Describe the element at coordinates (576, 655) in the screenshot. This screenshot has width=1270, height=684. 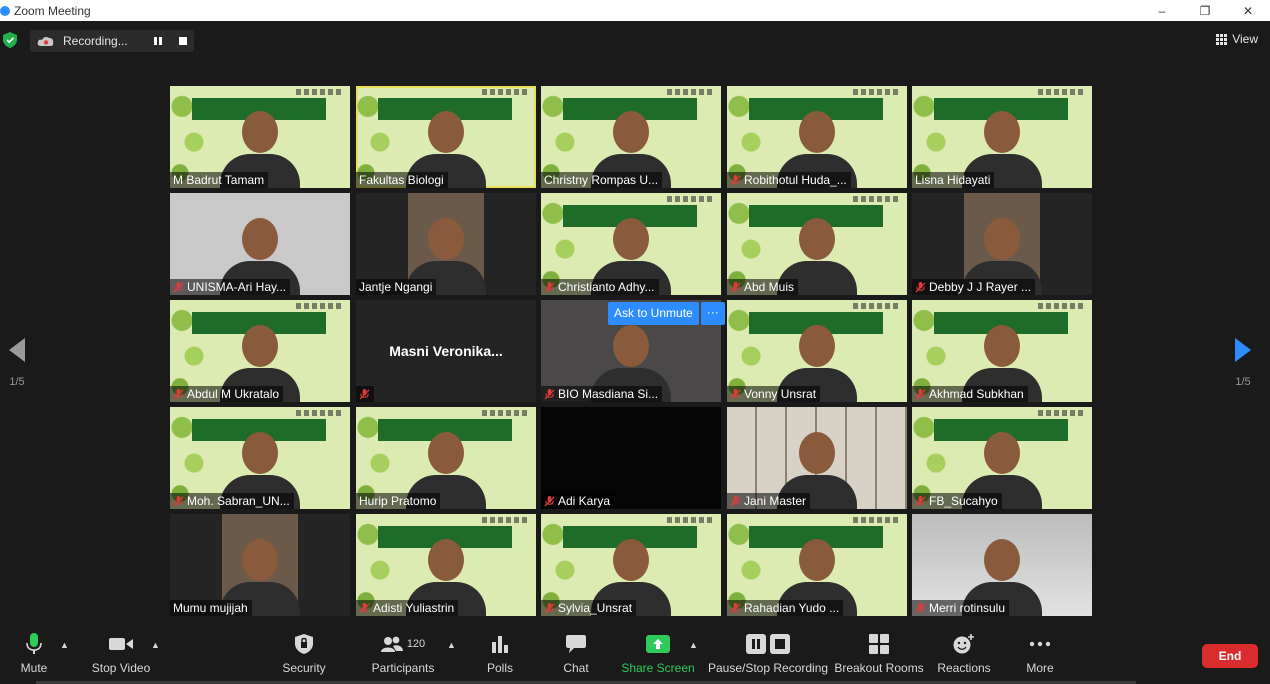
I see `chat-button: Chat` at that location.